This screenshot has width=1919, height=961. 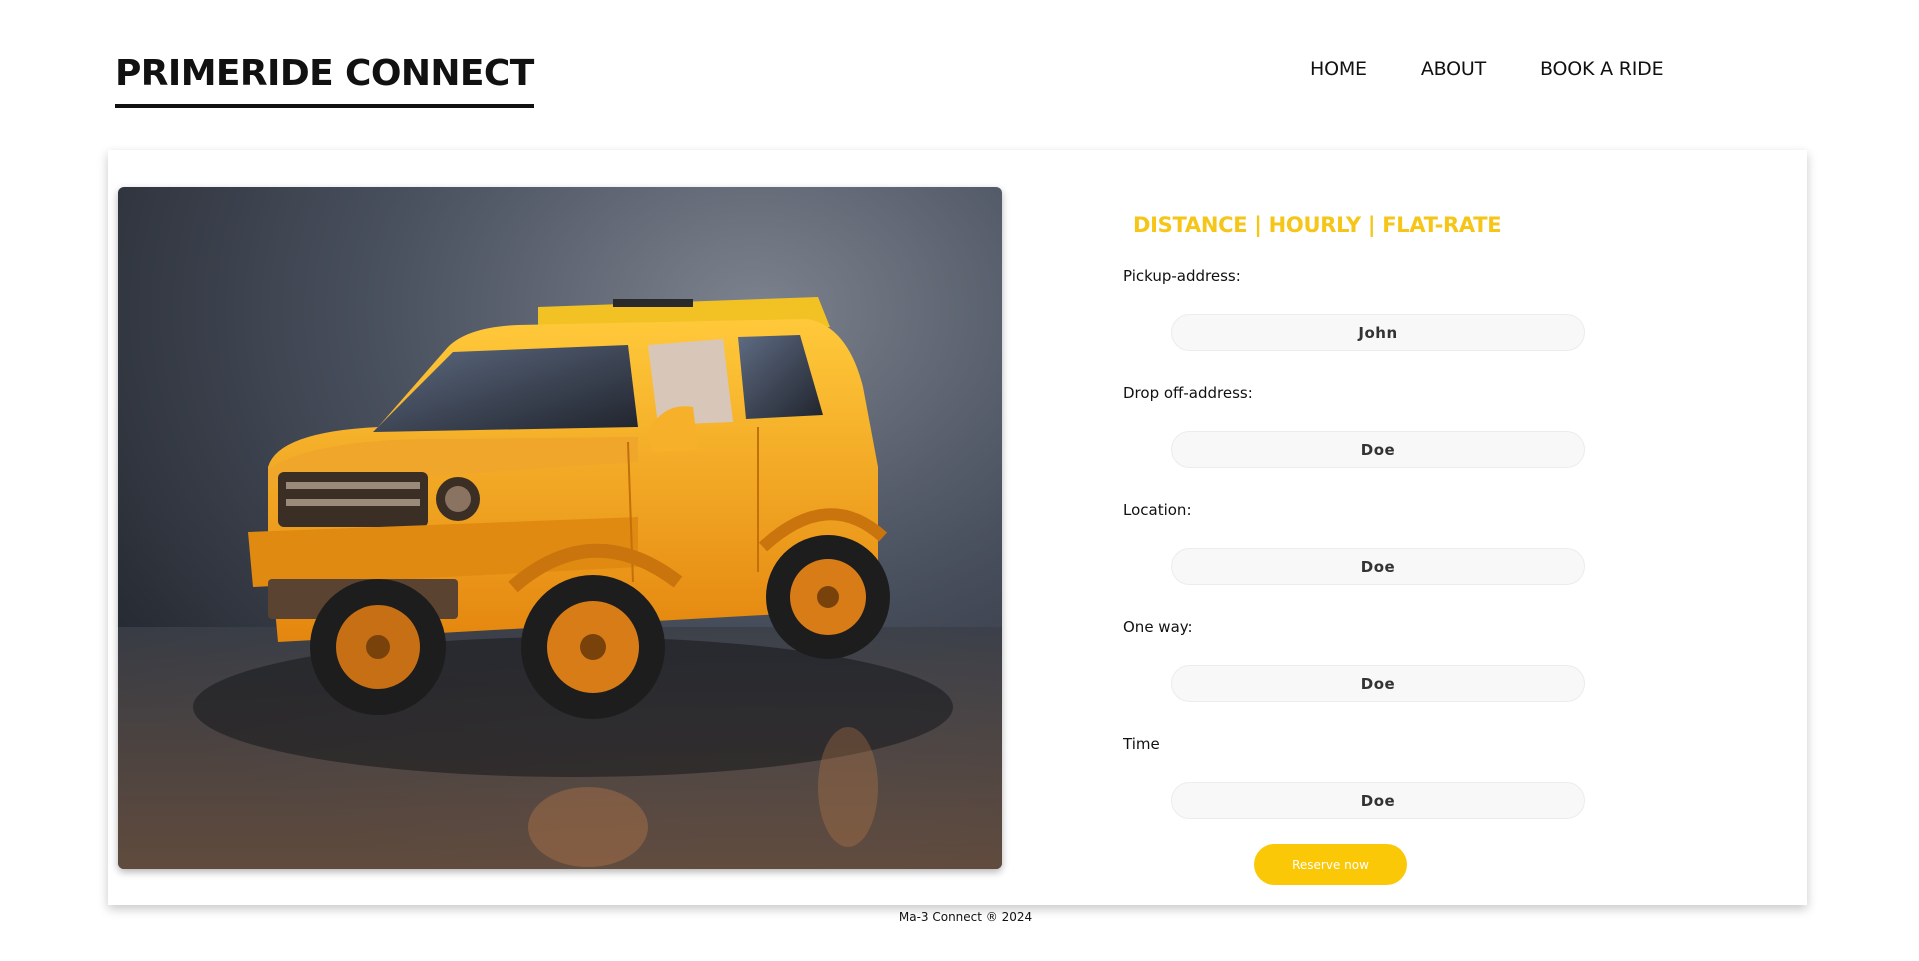 What do you see at coordinates (1378, 683) in the screenshot?
I see `one-way-input` at bounding box center [1378, 683].